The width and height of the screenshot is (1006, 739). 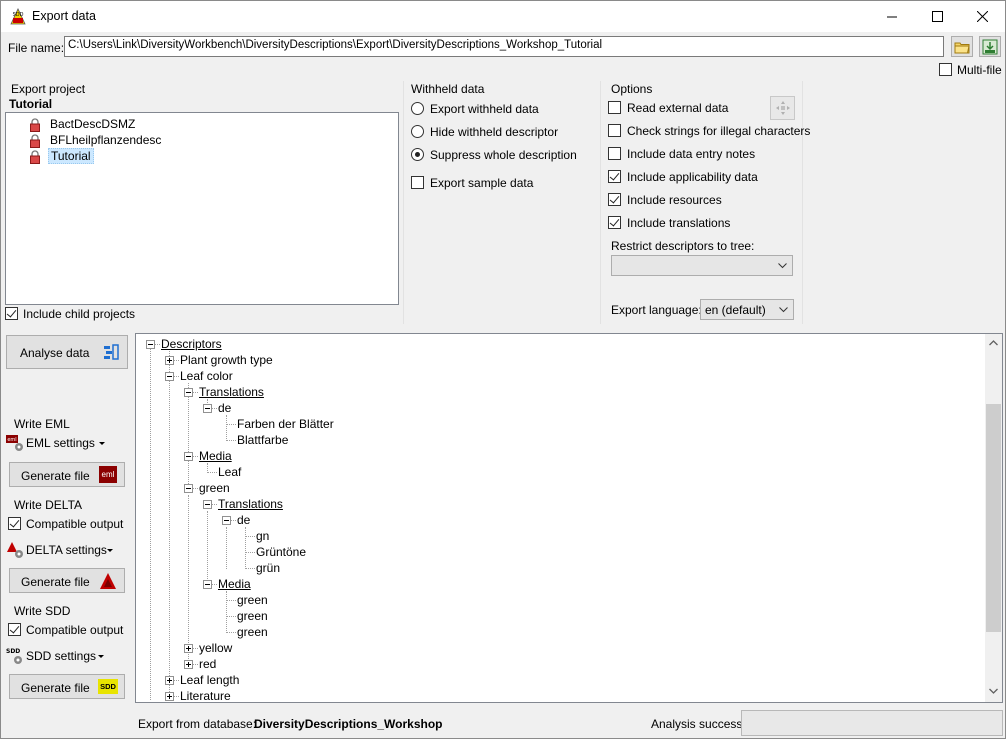 I want to click on tree-scrollbar, so click(x=993, y=518).